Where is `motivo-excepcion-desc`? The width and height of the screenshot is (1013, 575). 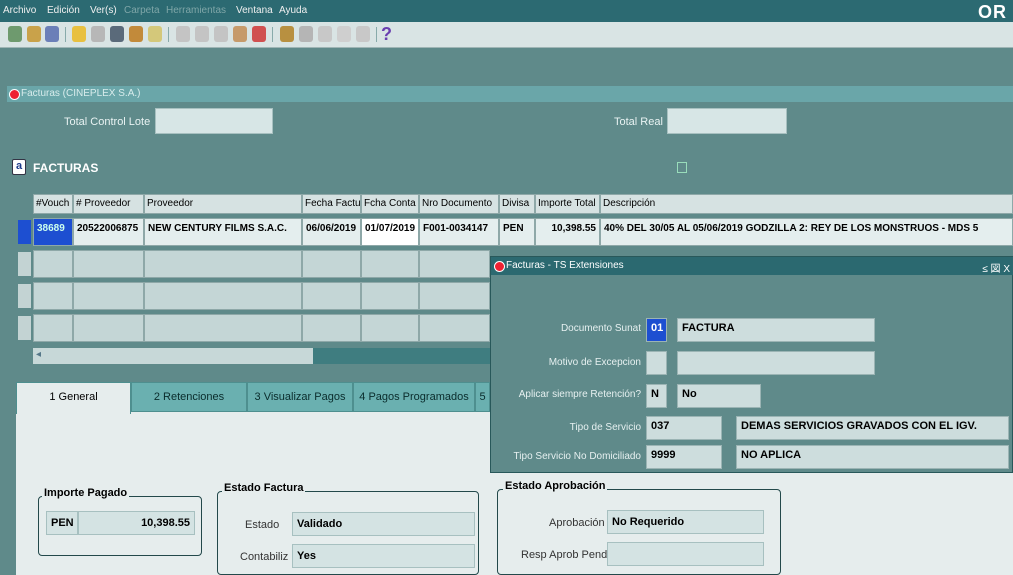 motivo-excepcion-desc is located at coordinates (776, 363).